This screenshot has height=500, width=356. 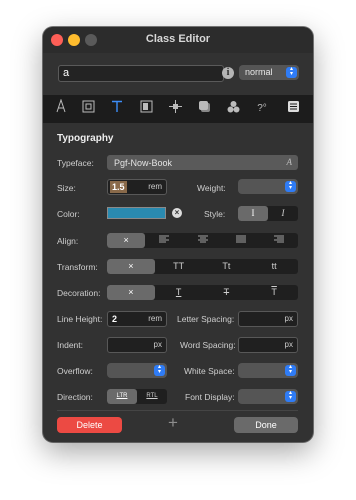 I want to click on align-segmented: ×, so click(x=202, y=240).